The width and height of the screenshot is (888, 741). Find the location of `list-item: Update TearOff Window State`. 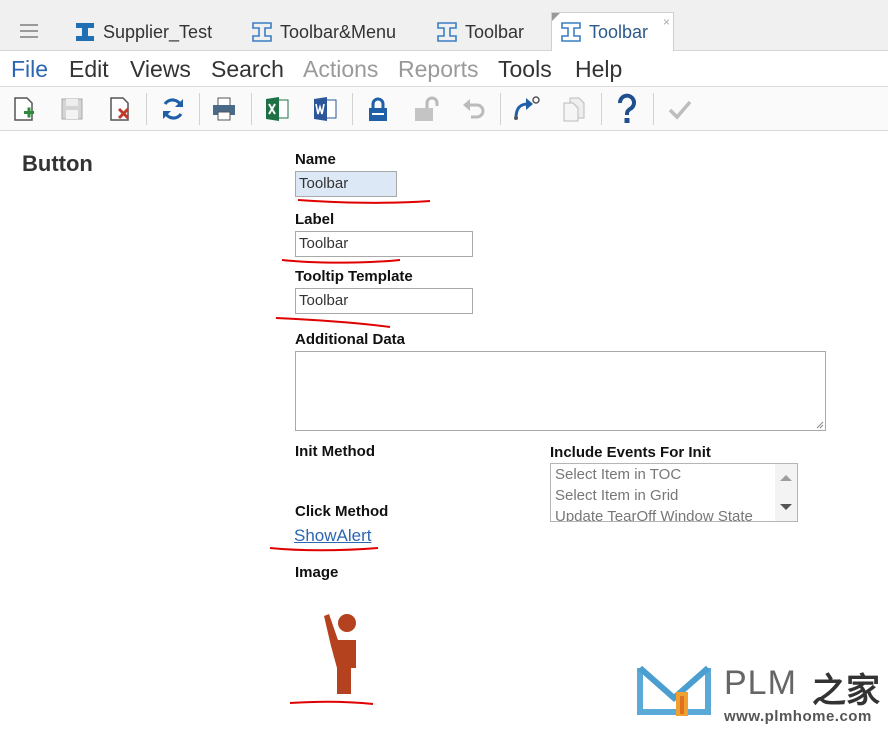

list-item: Update TearOff Window State is located at coordinates (674, 513).